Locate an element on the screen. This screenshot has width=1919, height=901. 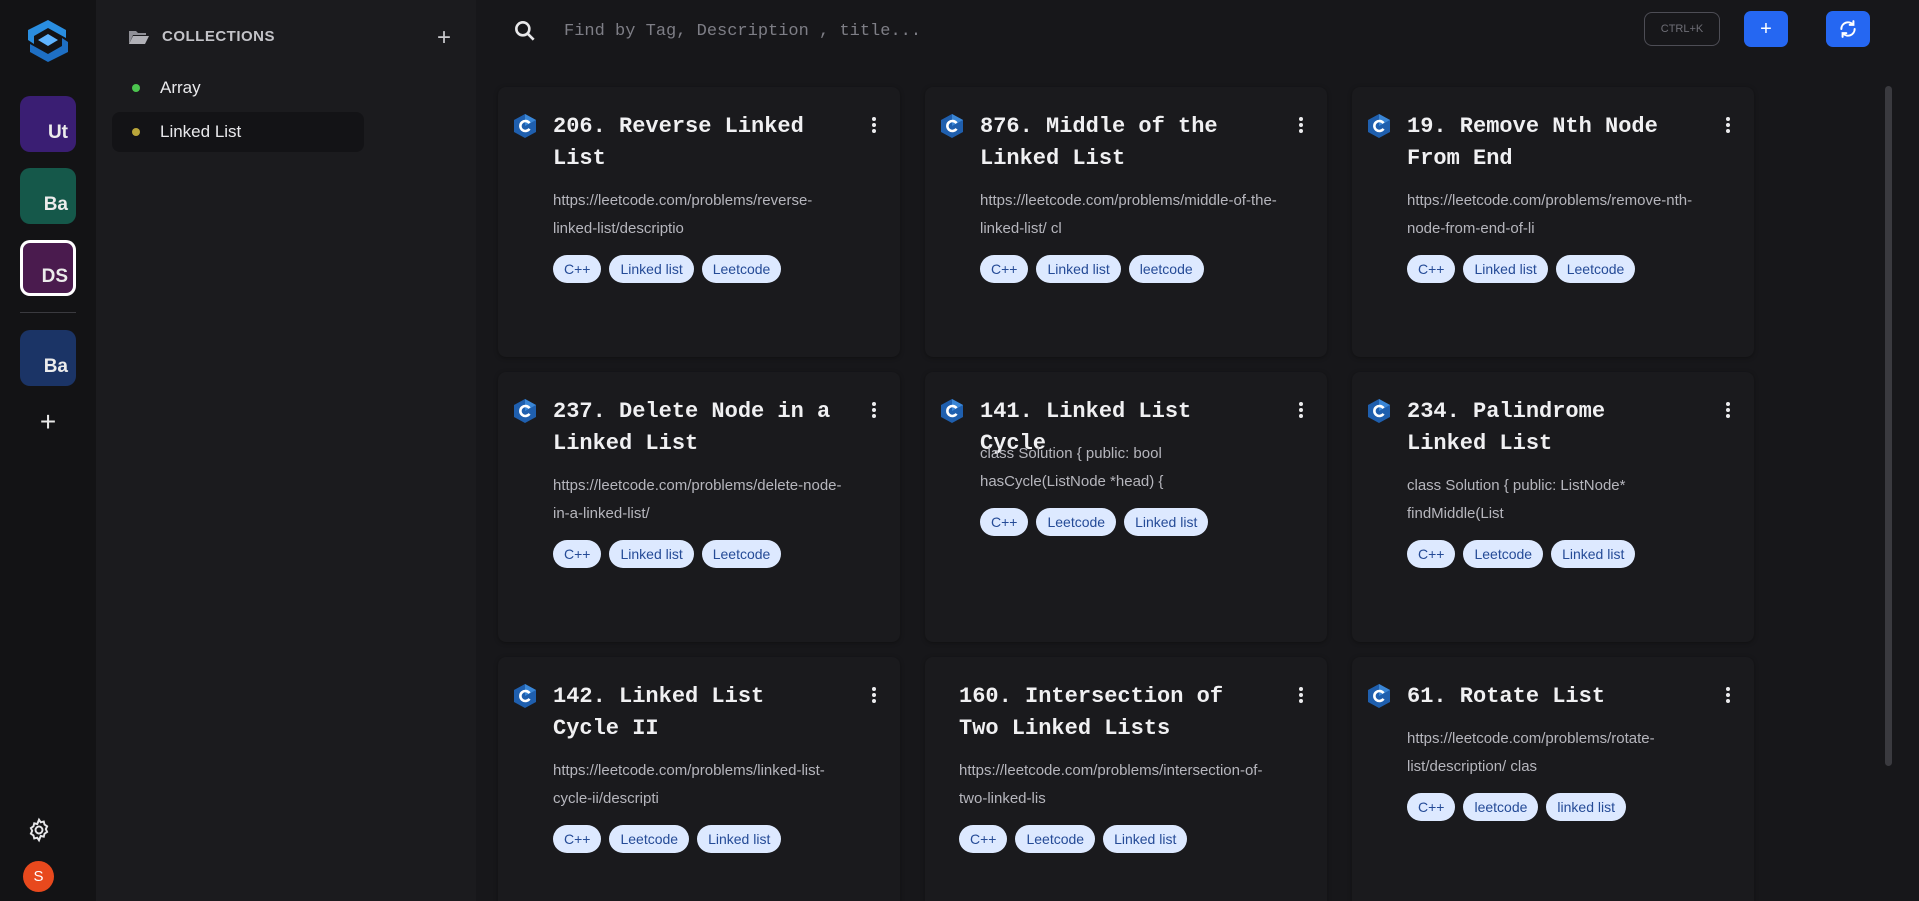
collections-header: COLLECTIONS is located at coordinates (201, 36).